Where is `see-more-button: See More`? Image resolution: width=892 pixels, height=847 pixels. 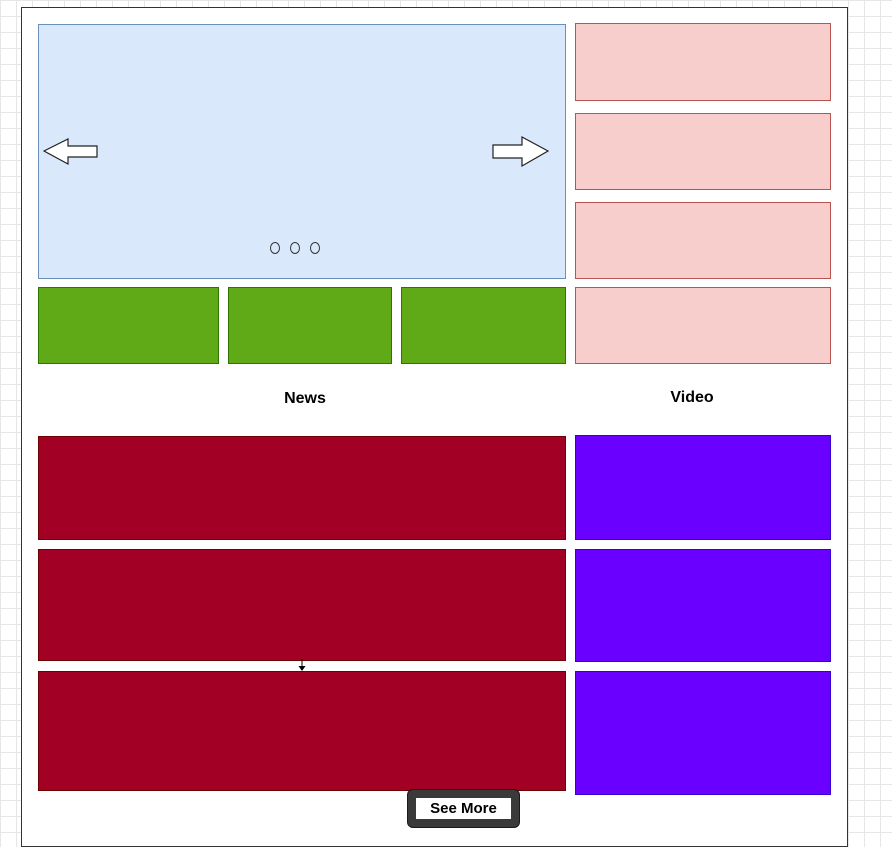 see-more-button: See More is located at coordinates (463, 808).